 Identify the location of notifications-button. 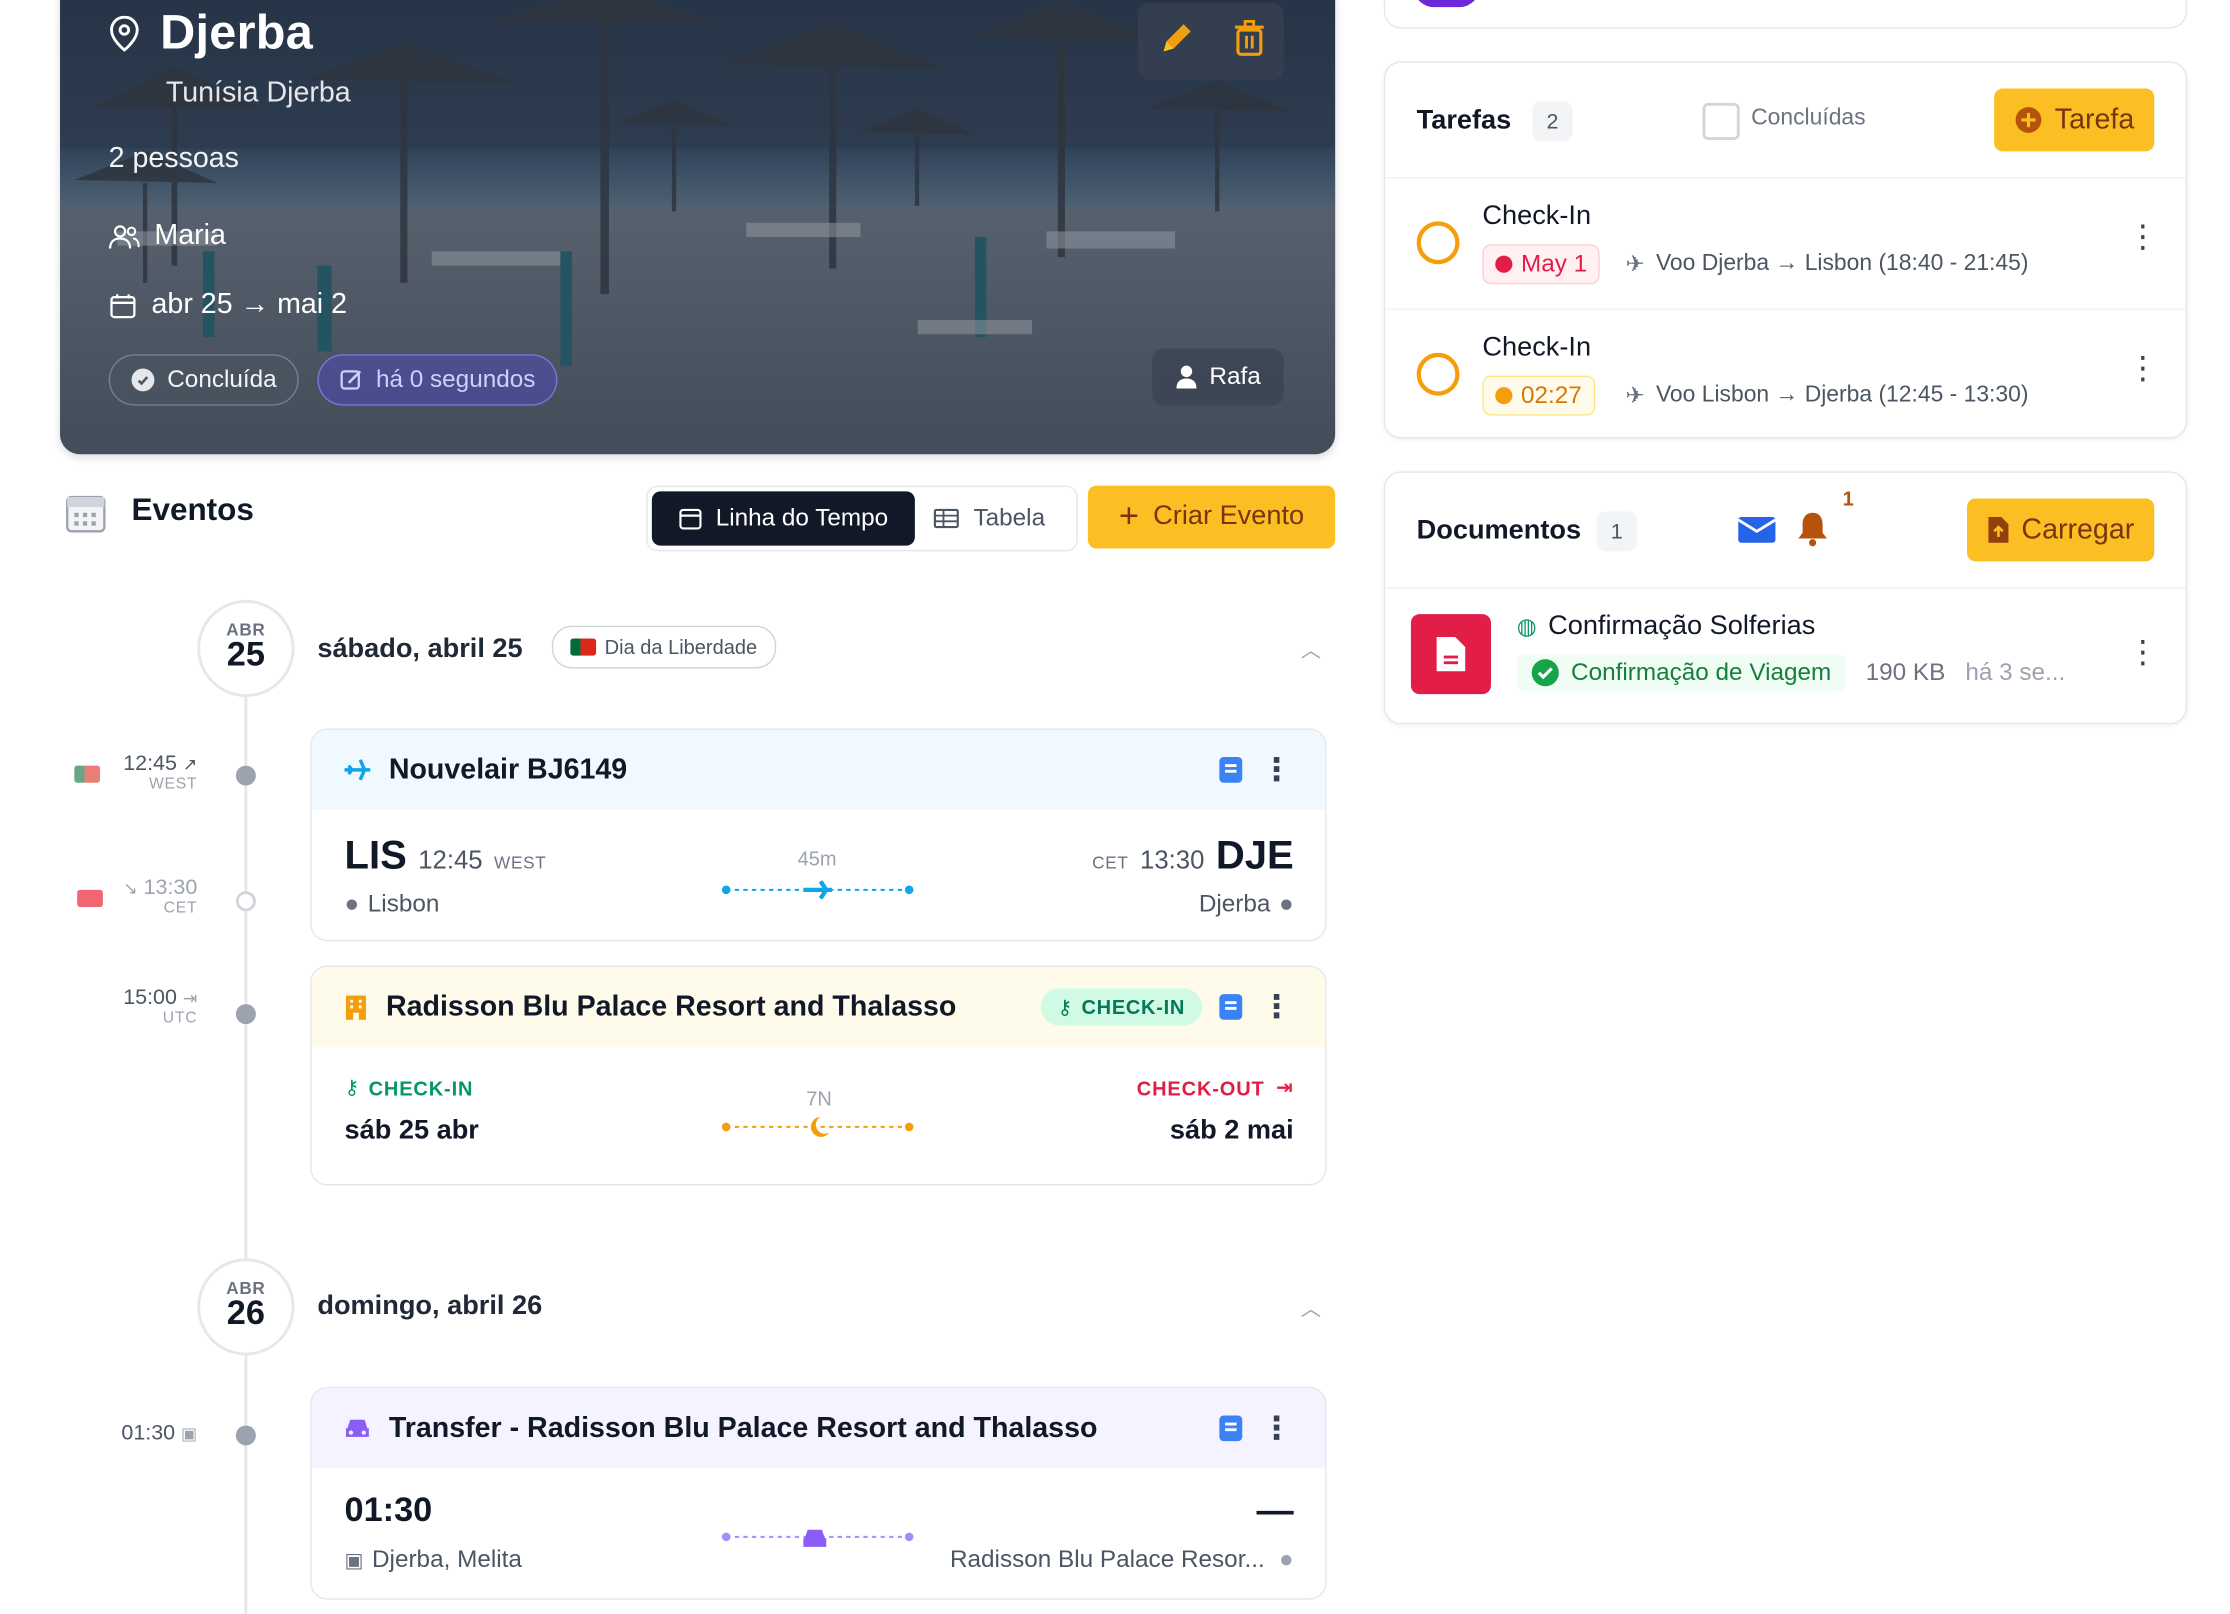
(1812, 532).